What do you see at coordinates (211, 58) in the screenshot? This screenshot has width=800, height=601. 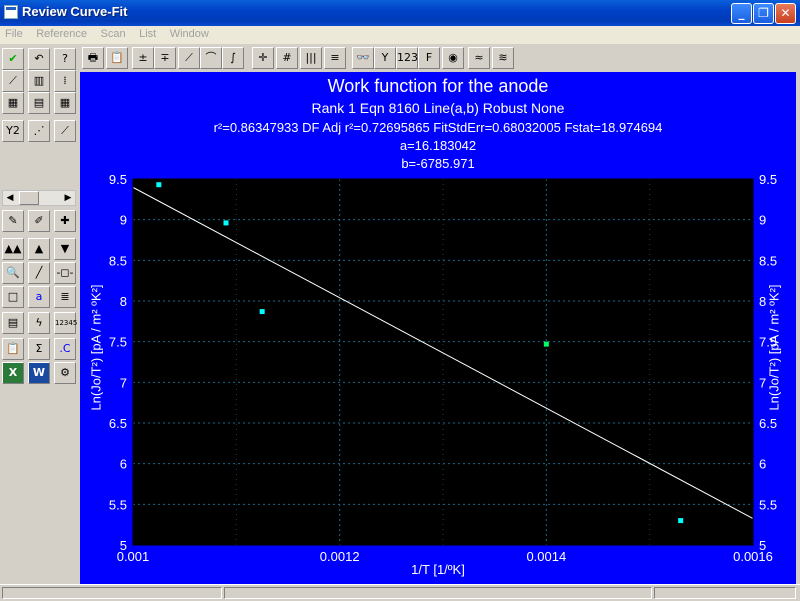 I see `curve-smooth-icon: ⌒` at bounding box center [211, 58].